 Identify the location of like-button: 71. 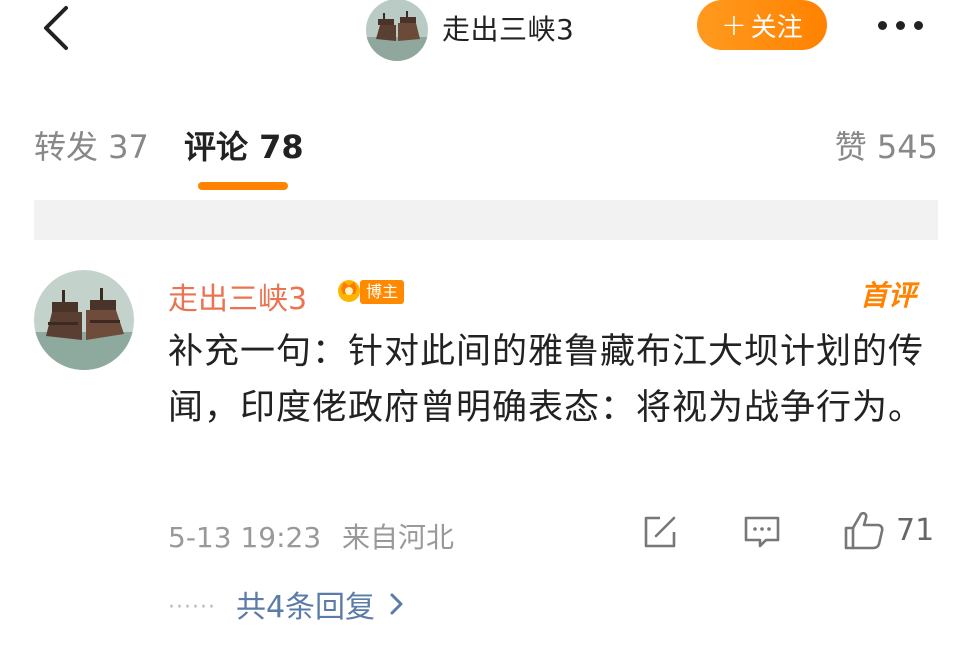
(888, 530).